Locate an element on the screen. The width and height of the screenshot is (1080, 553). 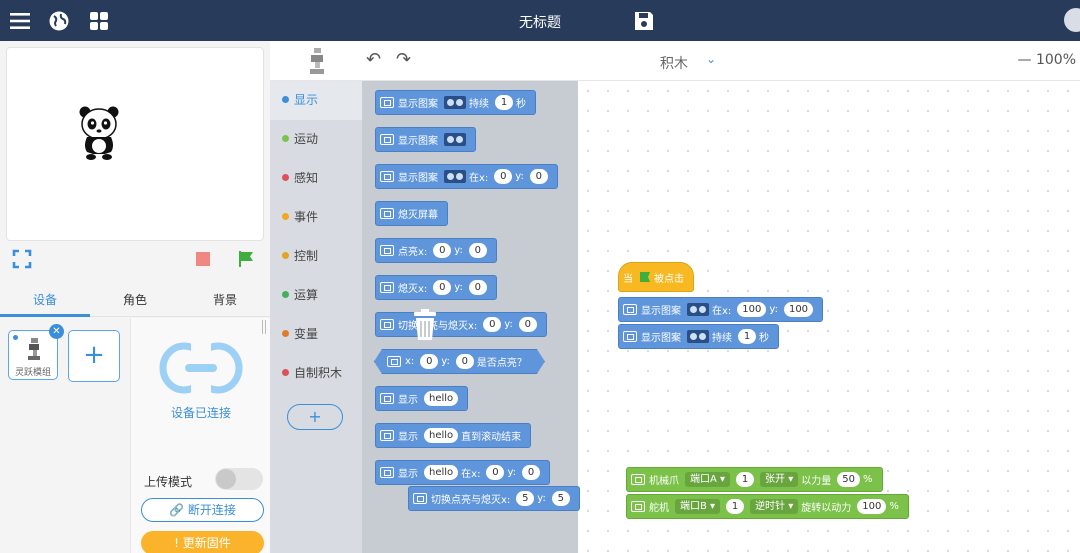
menu-icon is located at coordinates (20, 21).